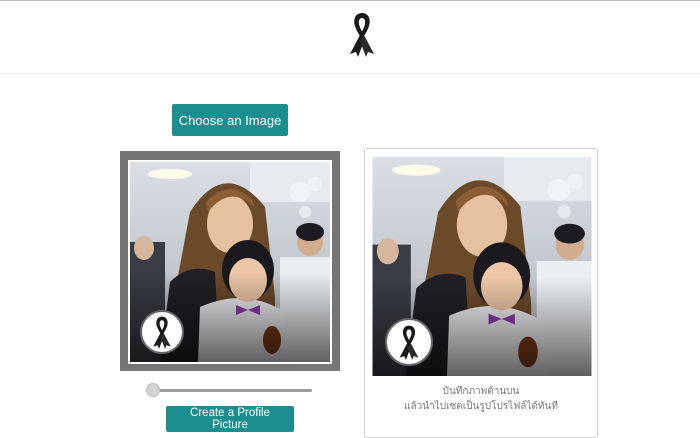  I want to click on ribbon-badge, so click(162, 332).